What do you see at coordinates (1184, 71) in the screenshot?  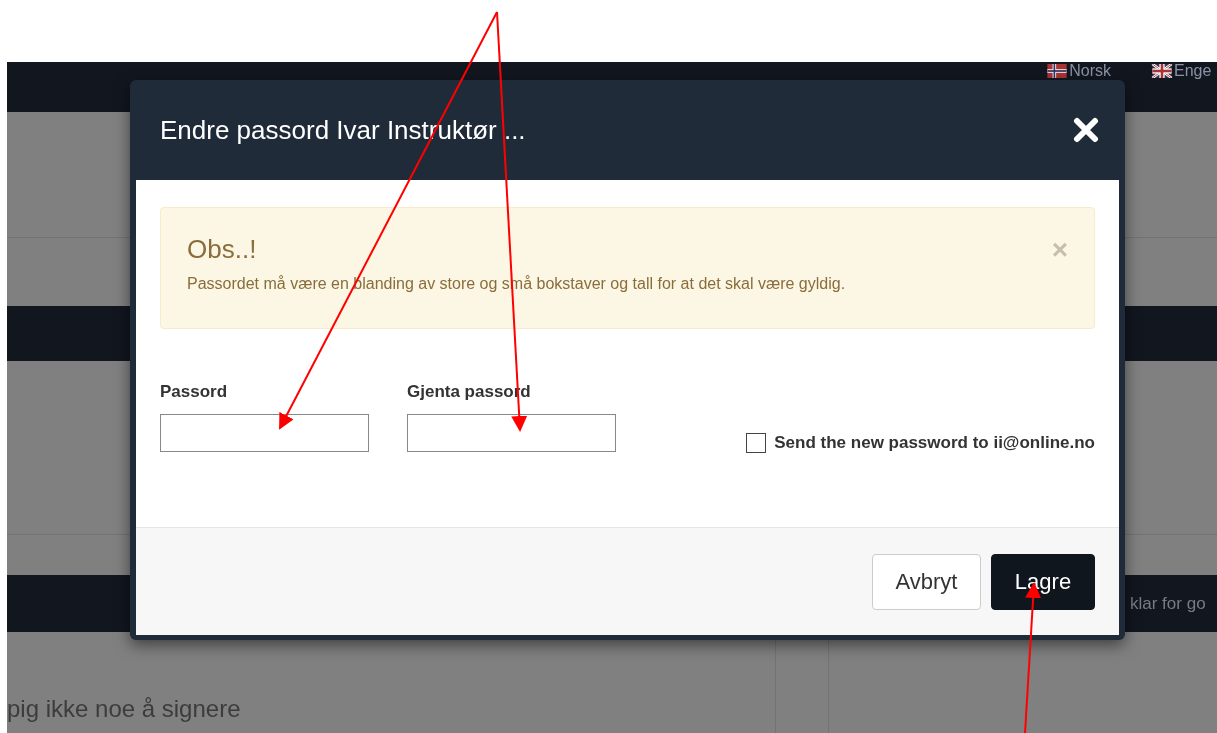 I see `language-link: Enge` at bounding box center [1184, 71].